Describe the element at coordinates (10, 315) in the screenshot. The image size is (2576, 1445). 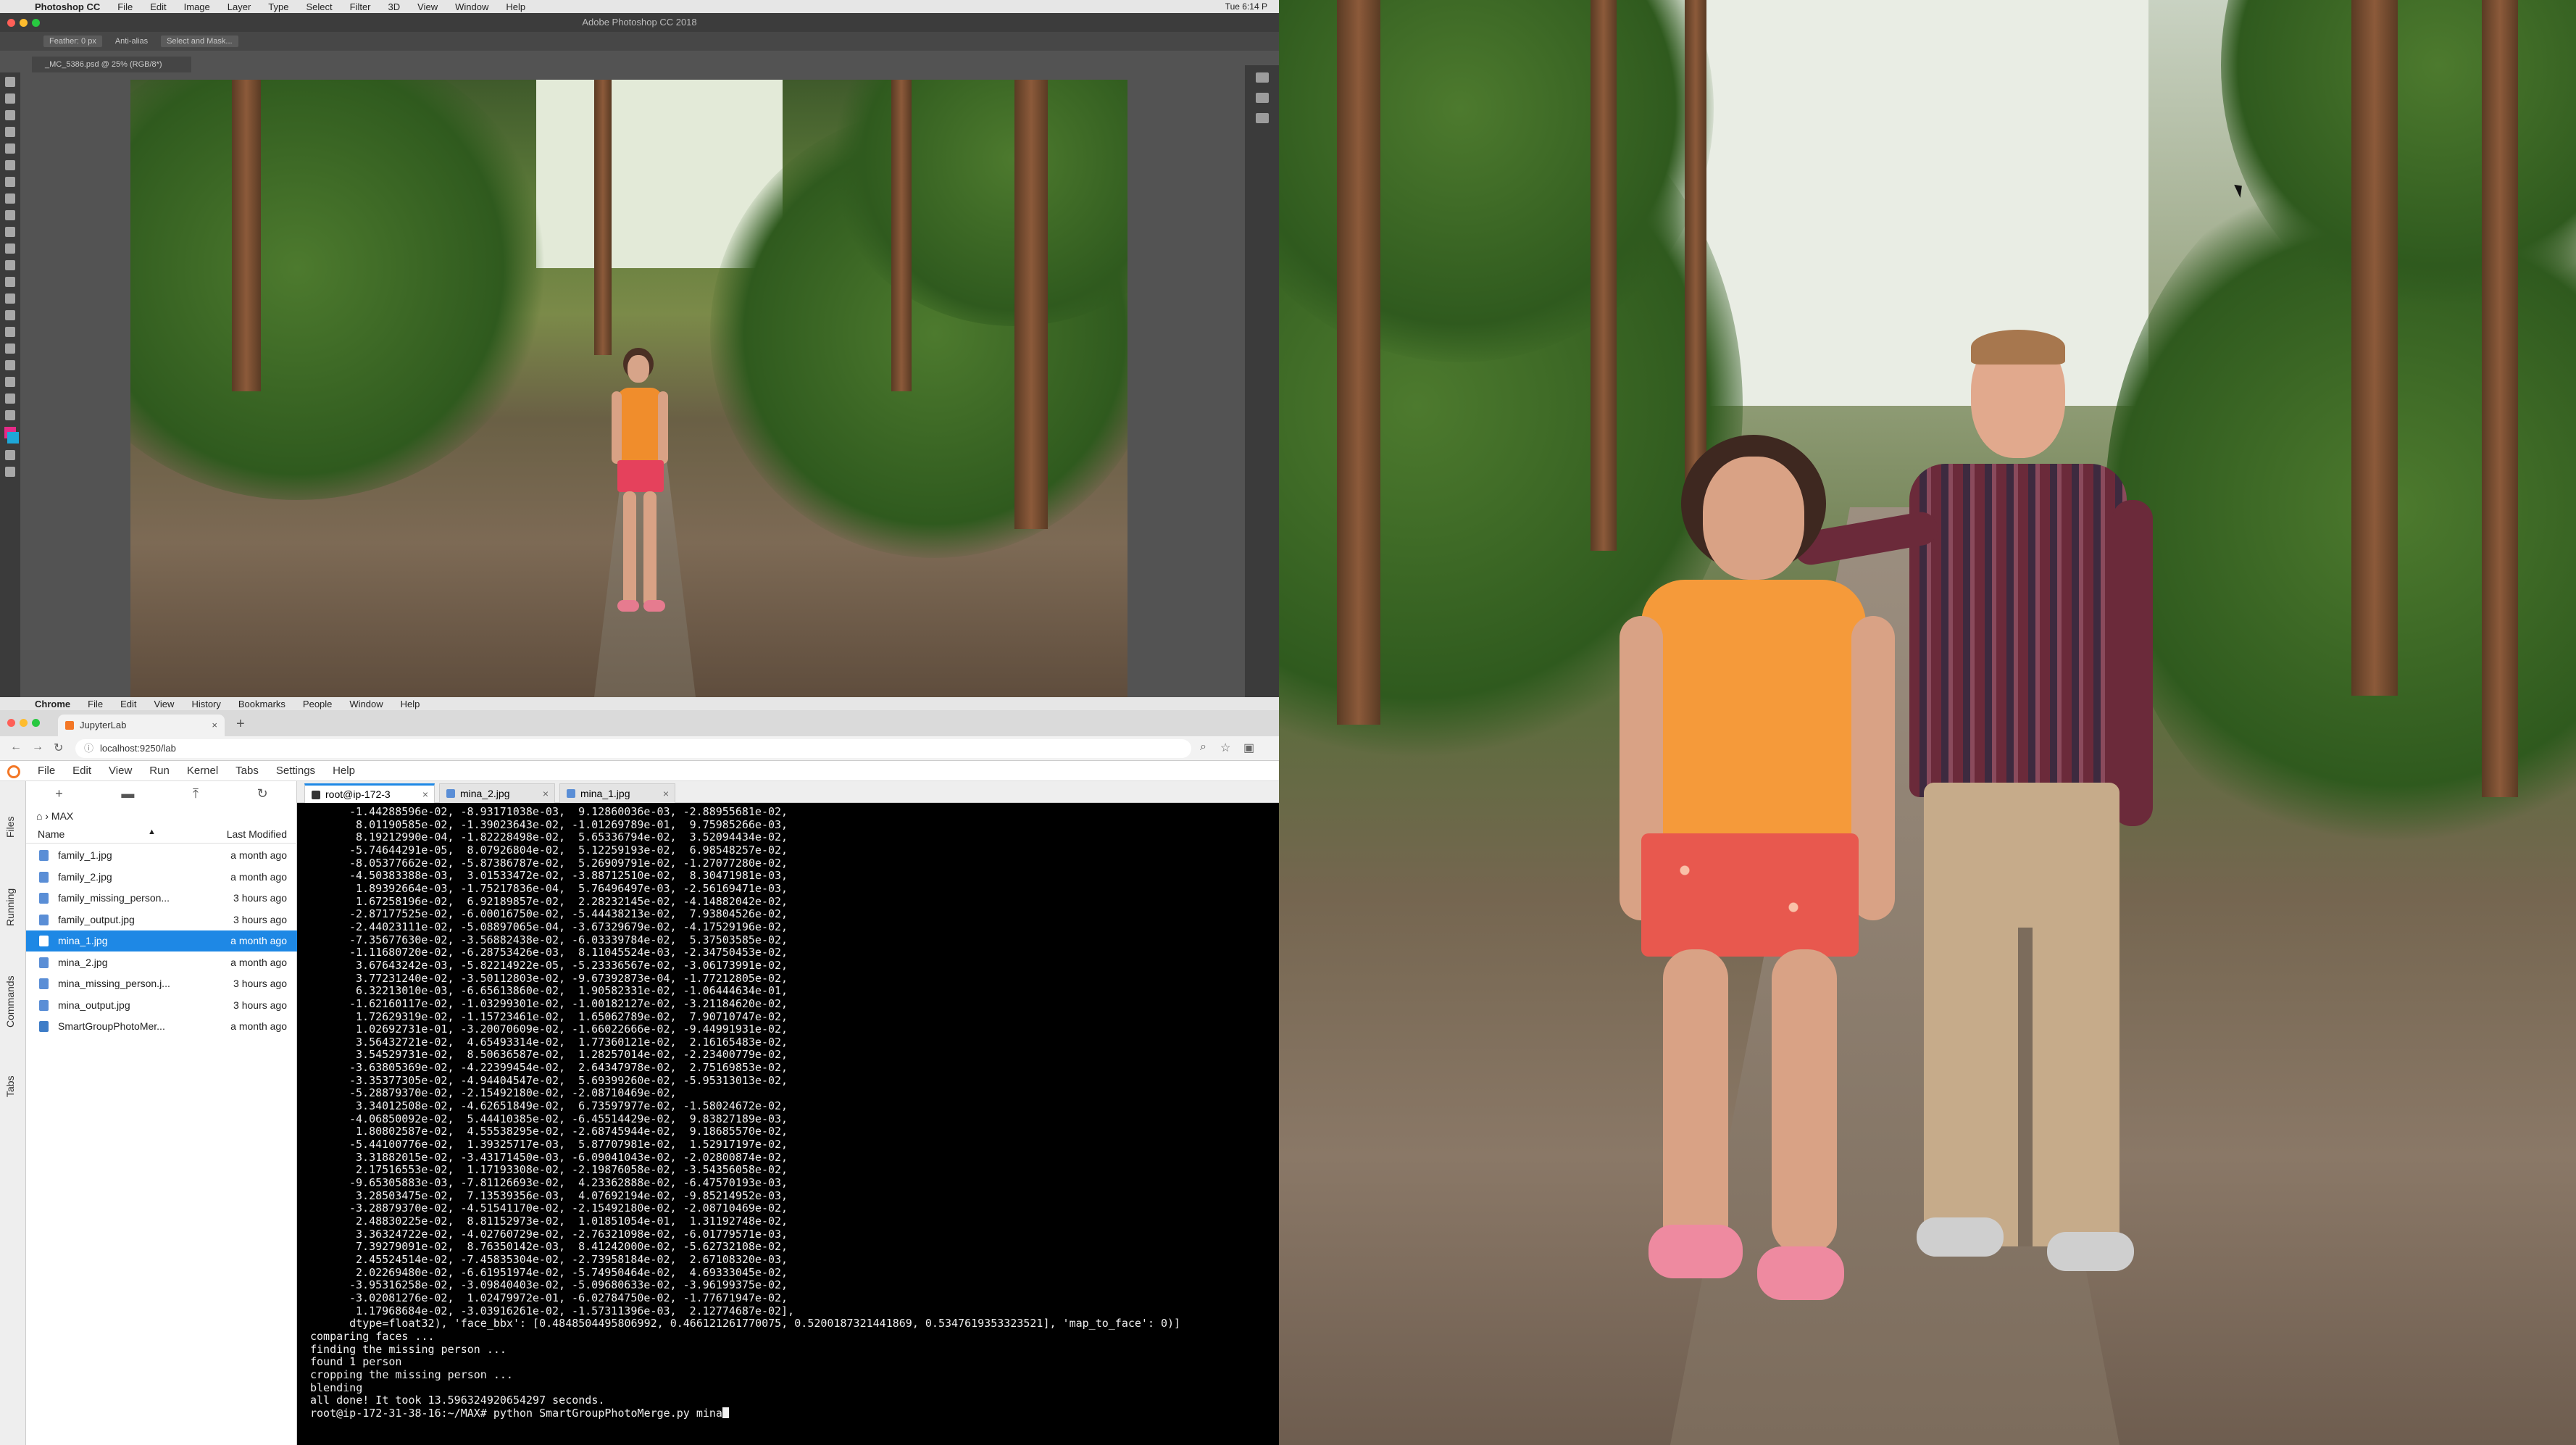
I see `pen-tool-icon` at that location.